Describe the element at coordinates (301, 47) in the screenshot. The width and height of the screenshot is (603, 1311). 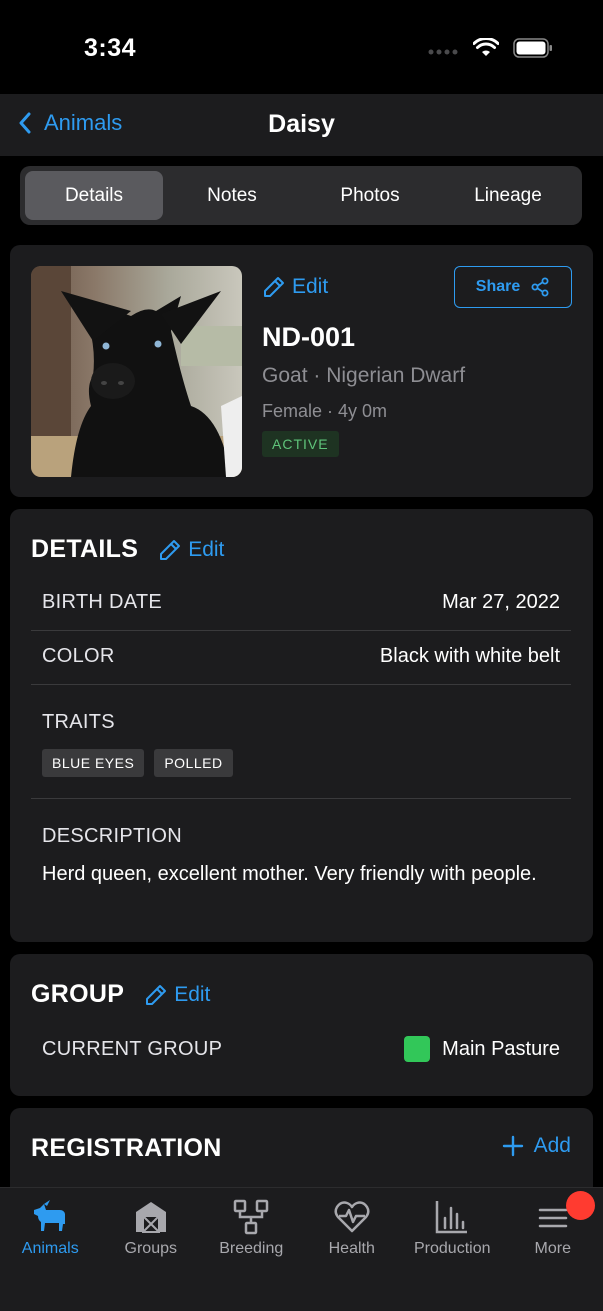
I see `status-bar: 3:34` at that location.